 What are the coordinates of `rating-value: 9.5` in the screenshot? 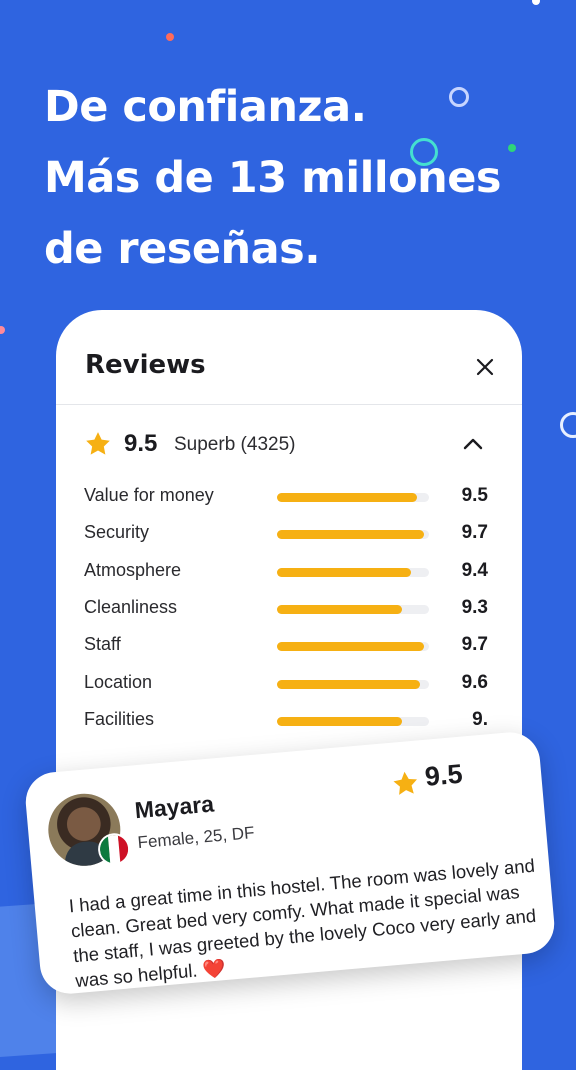 It's located at (474, 495).